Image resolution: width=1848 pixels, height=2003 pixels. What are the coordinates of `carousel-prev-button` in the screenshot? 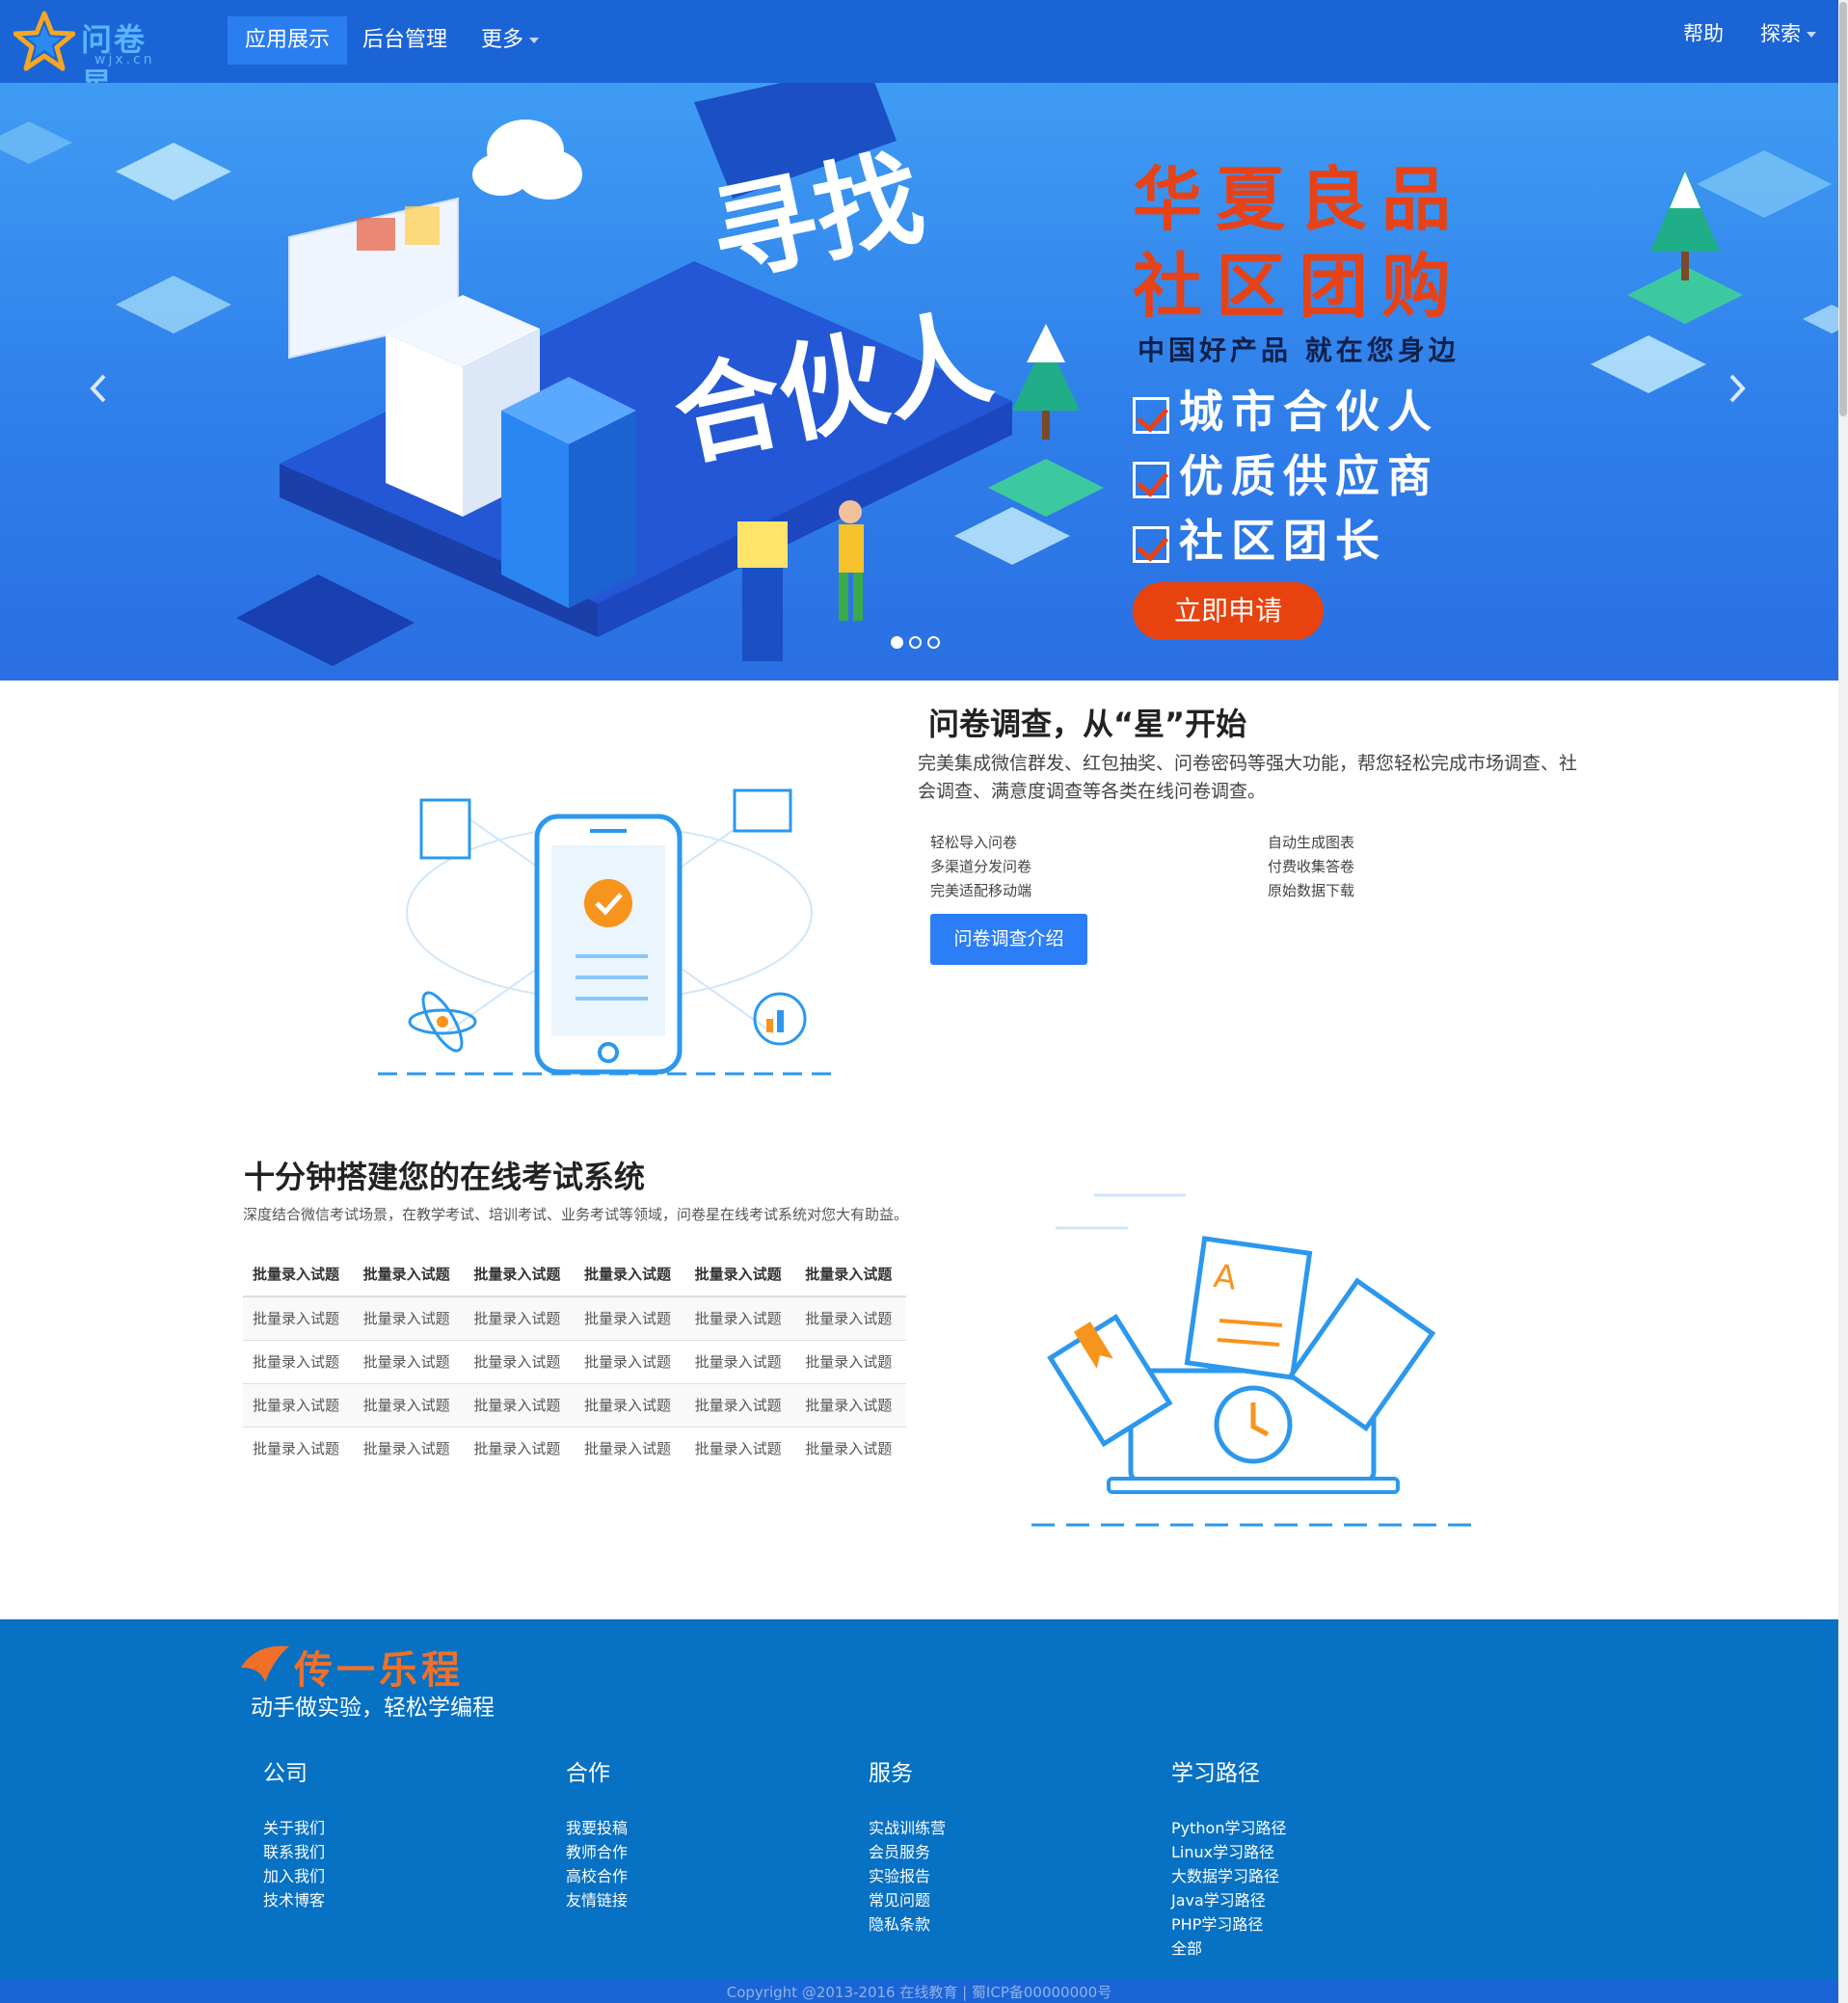 It's located at (99, 393).